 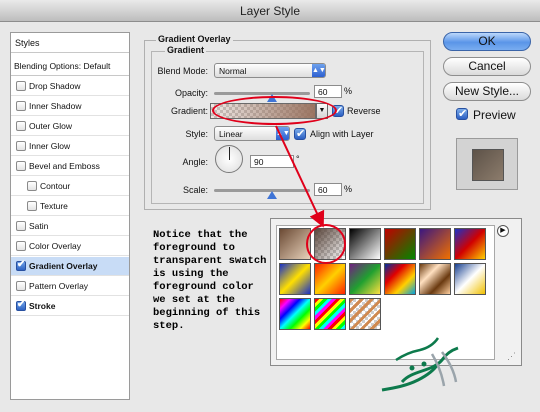 What do you see at coordinates (64, 166) in the screenshot?
I see `style-item-label: Bevel and Emboss` at bounding box center [64, 166].